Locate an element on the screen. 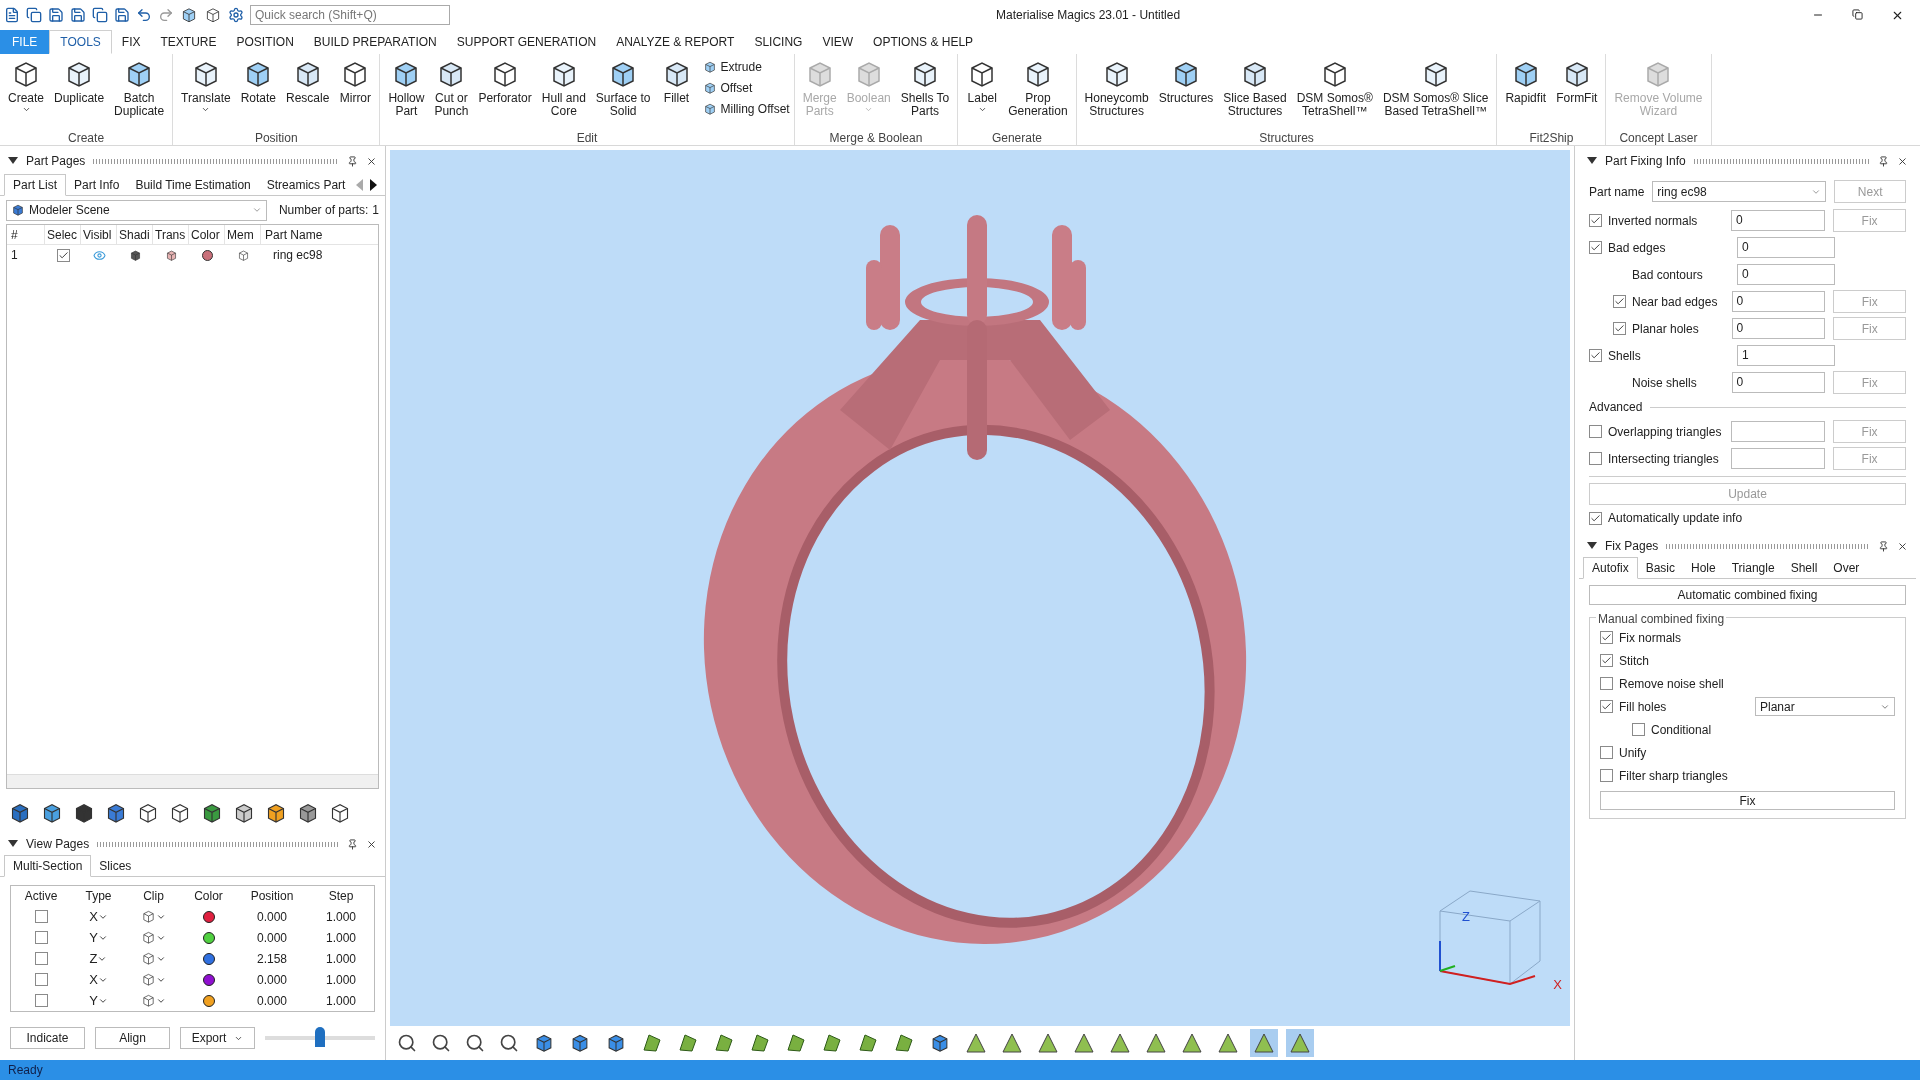 The image size is (1920, 1080). panel-tab: Hole is located at coordinates (1703, 568).